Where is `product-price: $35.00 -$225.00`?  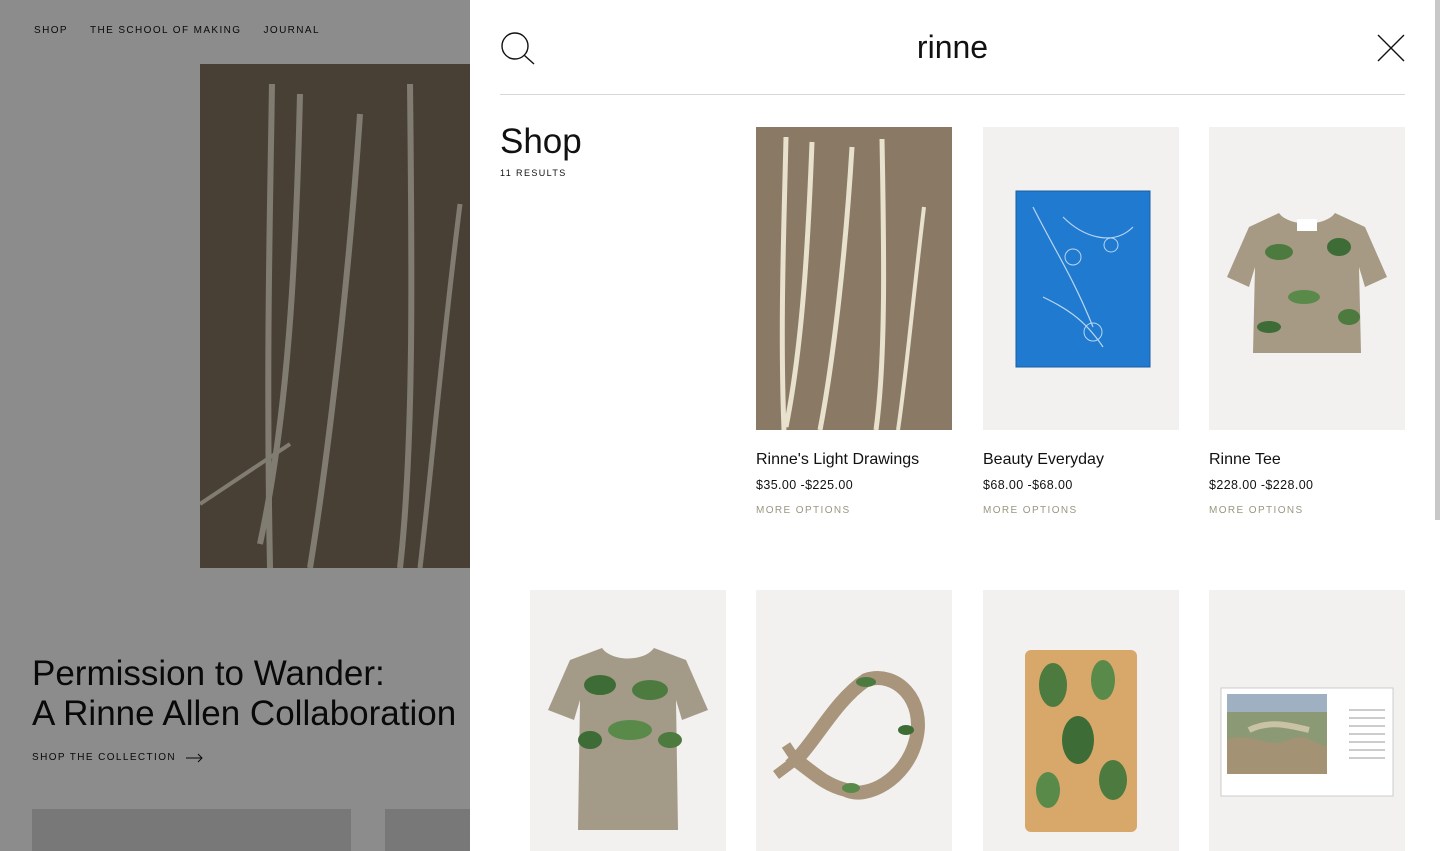 product-price: $35.00 -$225.00 is located at coordinates (805, 485).